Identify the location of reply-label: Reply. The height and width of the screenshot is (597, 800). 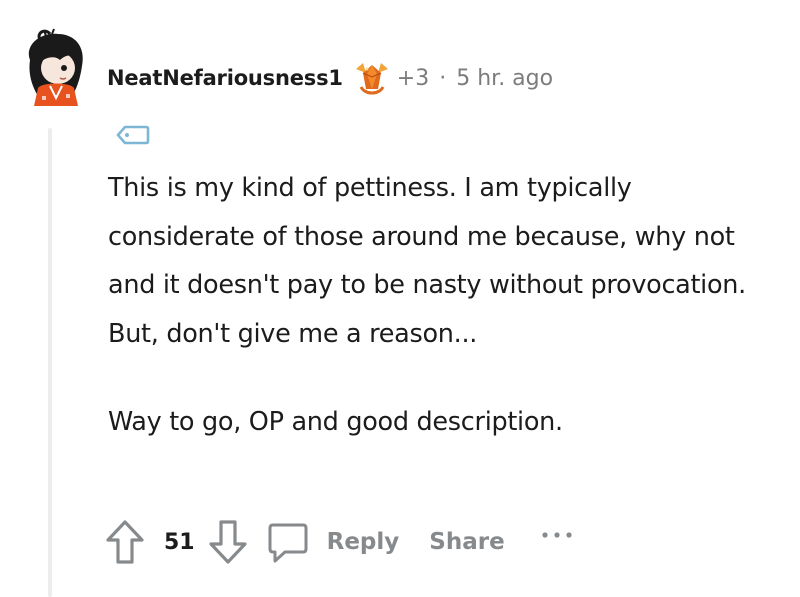
(363, 542).